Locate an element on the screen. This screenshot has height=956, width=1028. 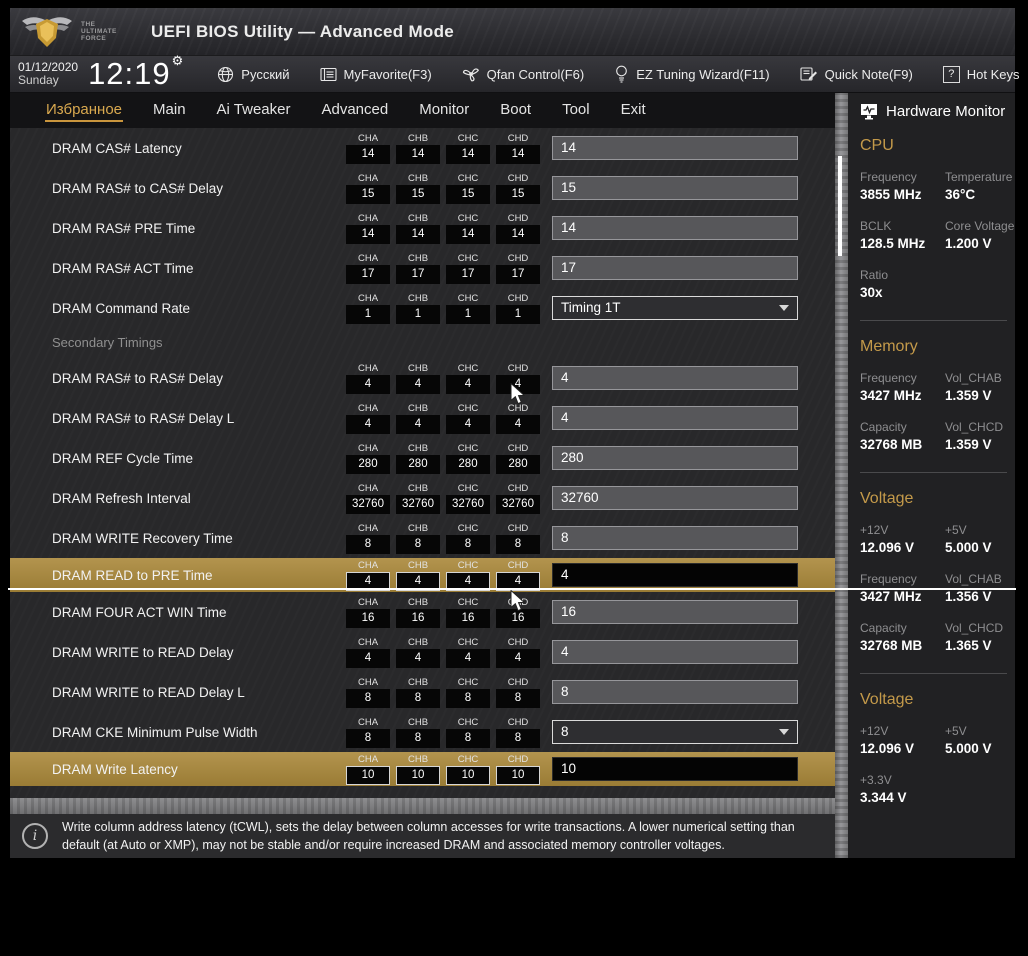
tab-tool: Tool is located at coordinates (576, 110).